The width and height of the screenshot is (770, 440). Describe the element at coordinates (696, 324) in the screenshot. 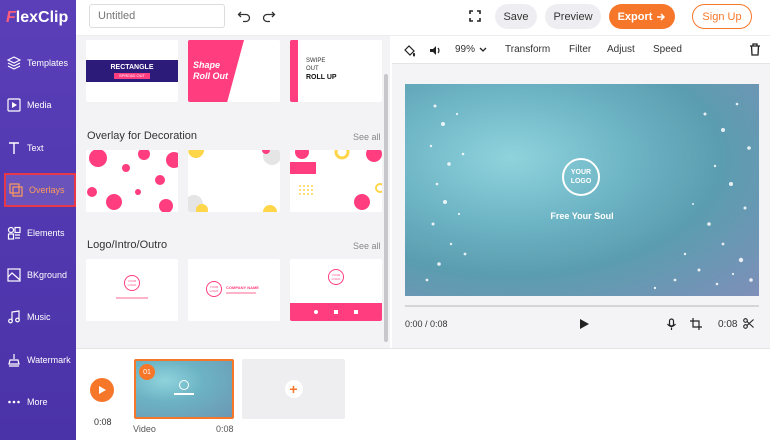

I see `crop-icon` at that location.